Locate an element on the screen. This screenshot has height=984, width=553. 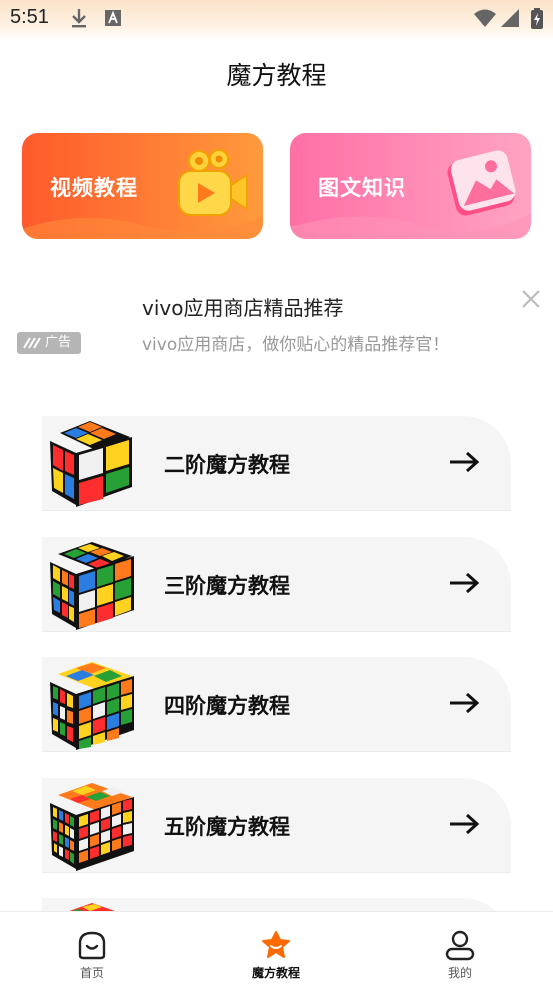
tutorial-card-label: 二阶魔方教程 is located at coordinates (227, 465).